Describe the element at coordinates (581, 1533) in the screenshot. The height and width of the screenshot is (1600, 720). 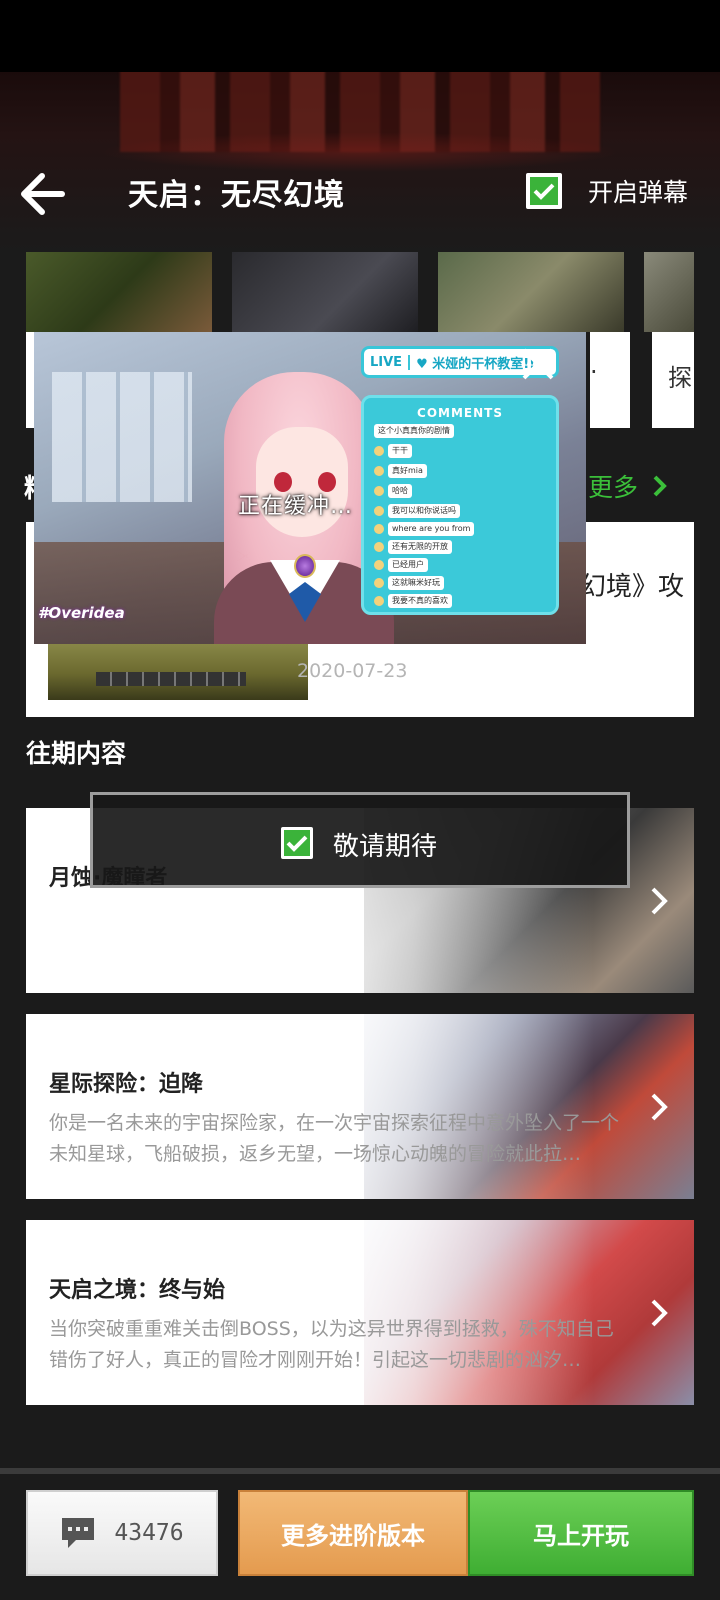
I see `play-now-button: 马上开玩` at that location.